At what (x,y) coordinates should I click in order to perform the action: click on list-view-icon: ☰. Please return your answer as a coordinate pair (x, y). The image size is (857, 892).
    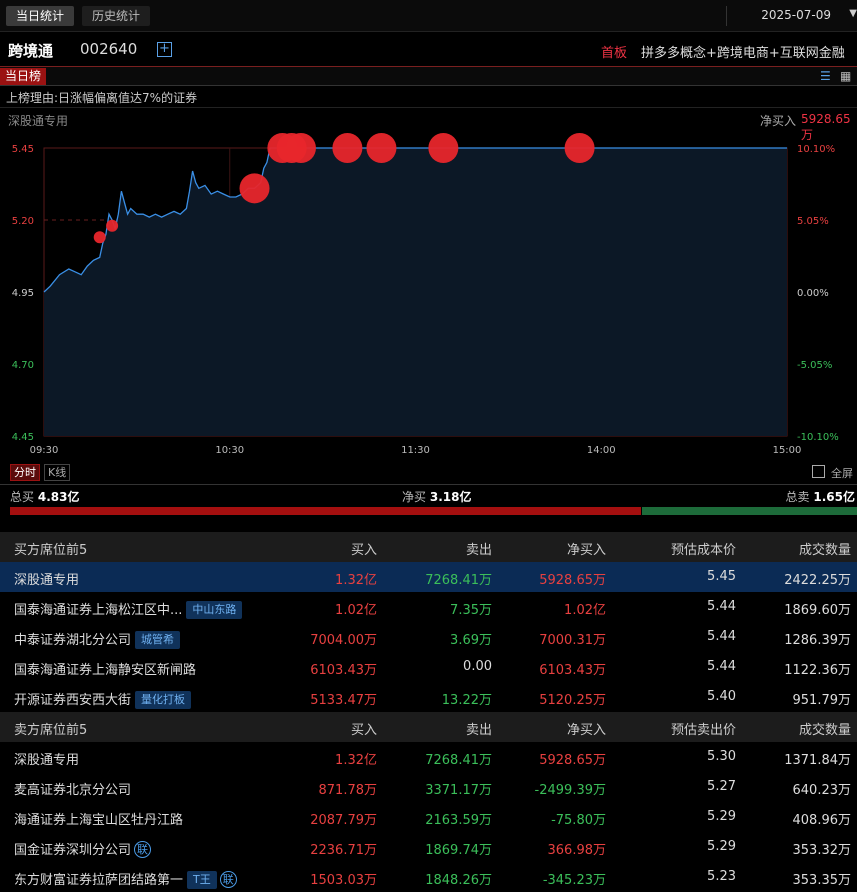
    Looking at the image, I should click on (825, 76).